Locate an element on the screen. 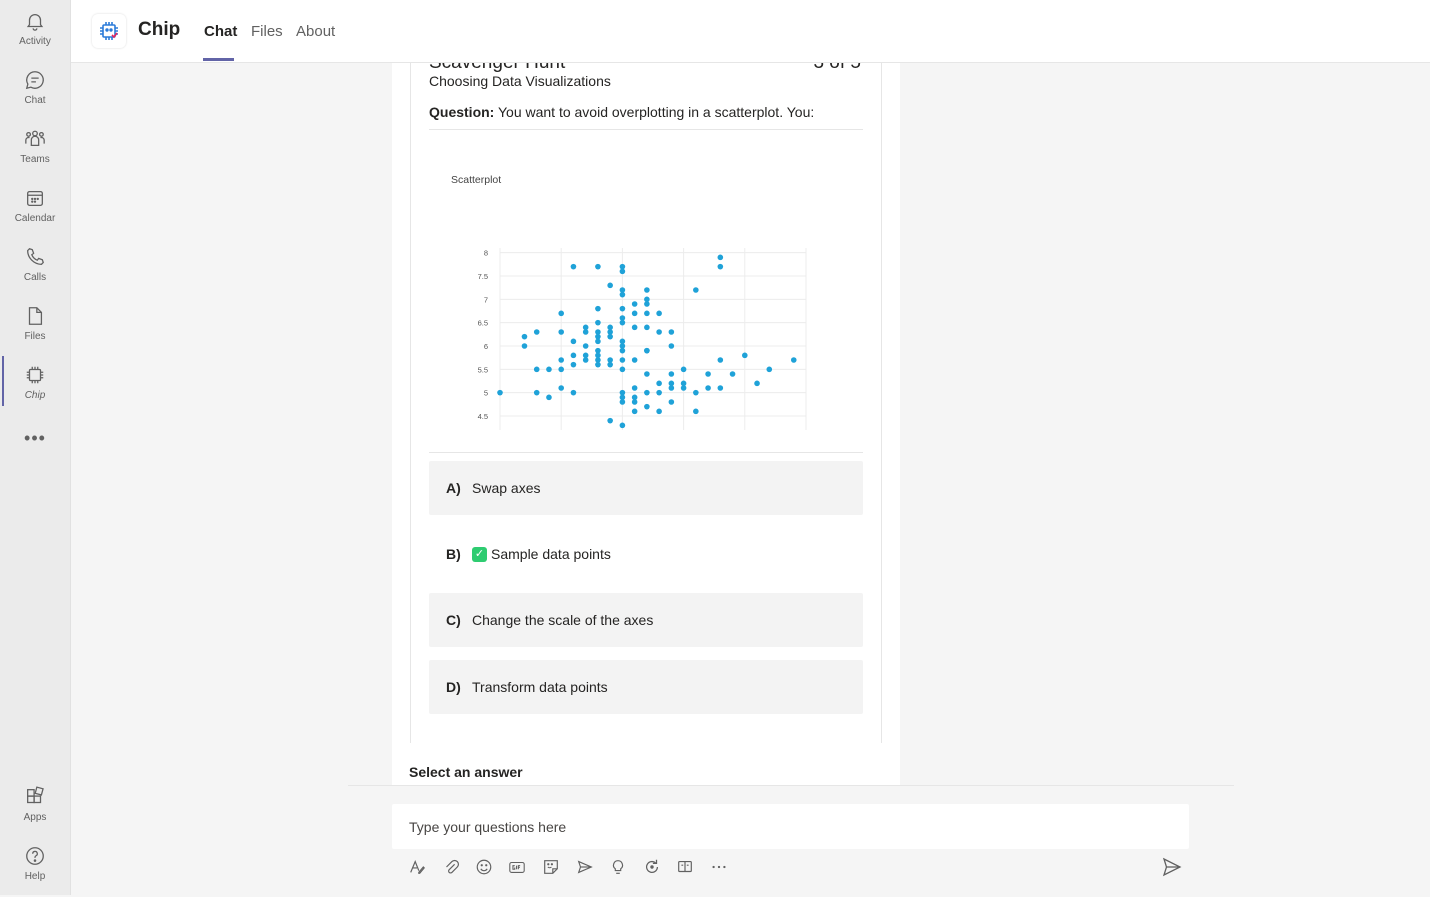 This screenshot has height=897, width=1430. chat-icon is located at coordinates (34, 80).